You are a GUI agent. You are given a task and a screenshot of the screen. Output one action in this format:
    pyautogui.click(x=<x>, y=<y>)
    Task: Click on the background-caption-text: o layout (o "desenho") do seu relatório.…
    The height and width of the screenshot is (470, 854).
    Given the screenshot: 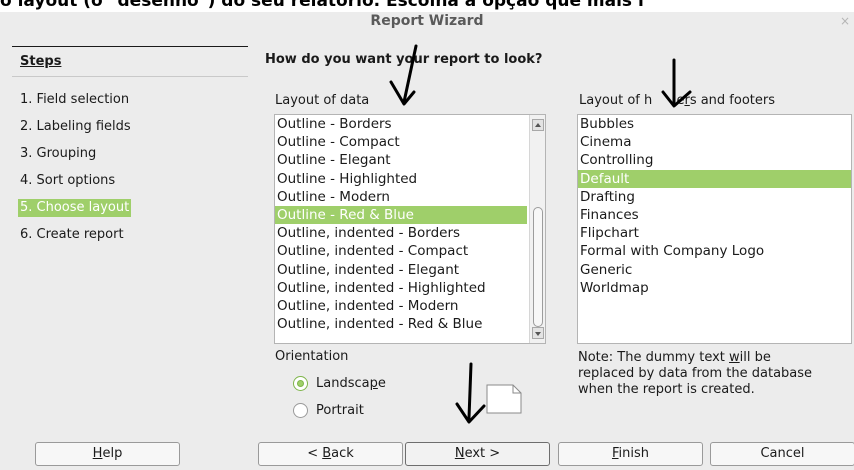 What is the action you would take?
    pyautogui.click(x=322, y=5)
    